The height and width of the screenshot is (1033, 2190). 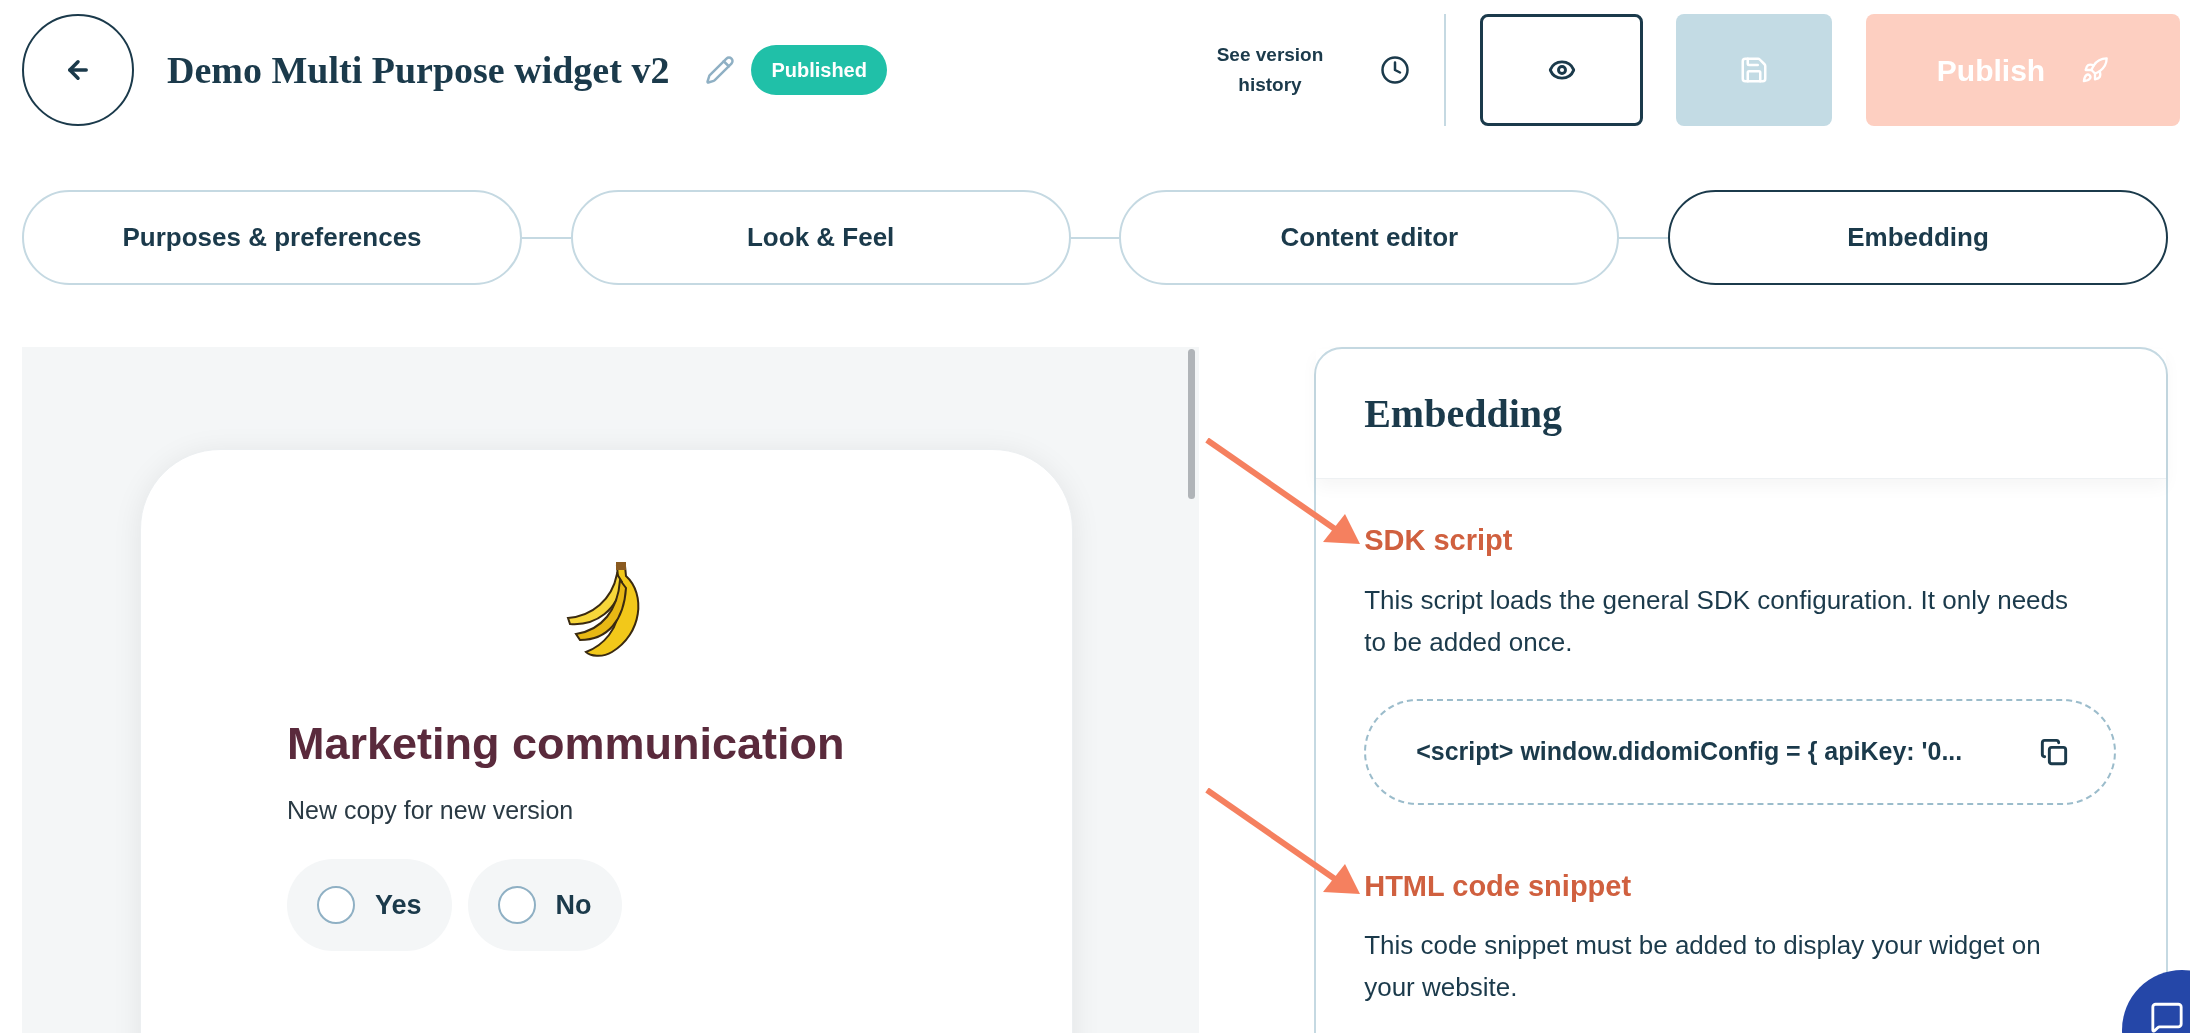 What do you see at coordinates (2095, 70) in the screenshot?
I see `rocket-icon` at bounding box center [2095, 70].